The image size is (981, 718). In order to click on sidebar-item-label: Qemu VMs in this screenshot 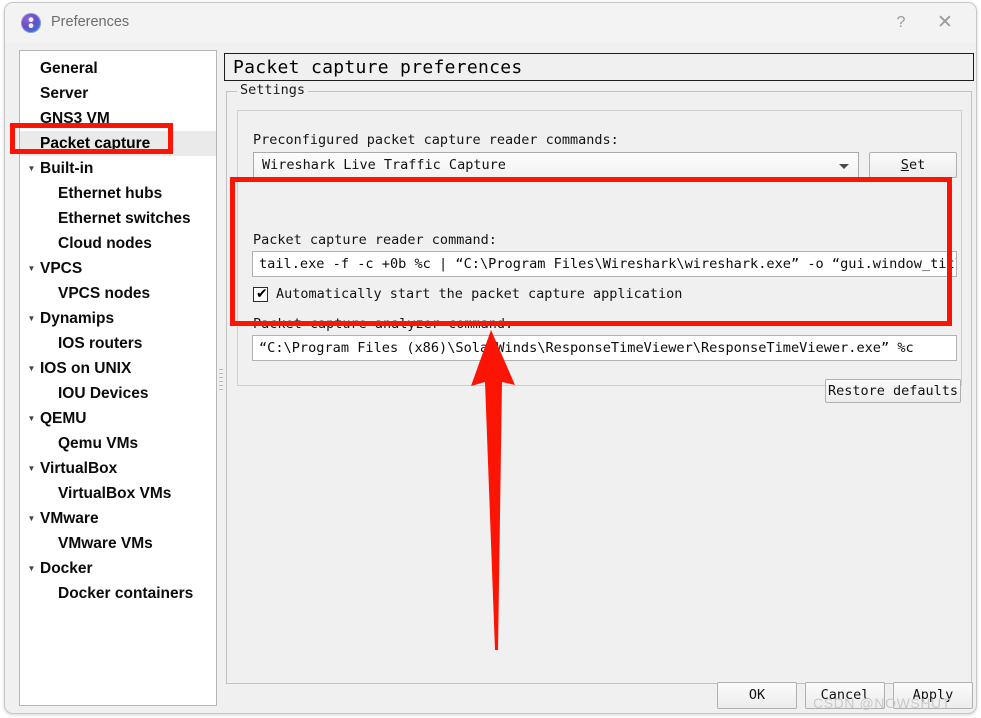, I will do `click(98, 443)`.